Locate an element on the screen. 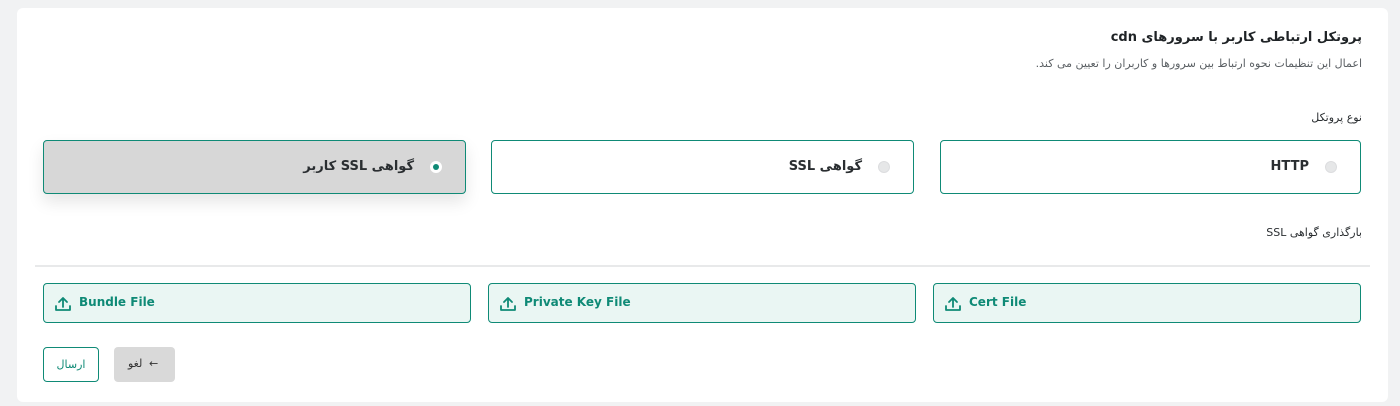 The height and width of the screenshot is (406, 1400). page-title: پروتکل ارتباطی کاربر با سرورهای cdn is located at coordinates (1236, 37).